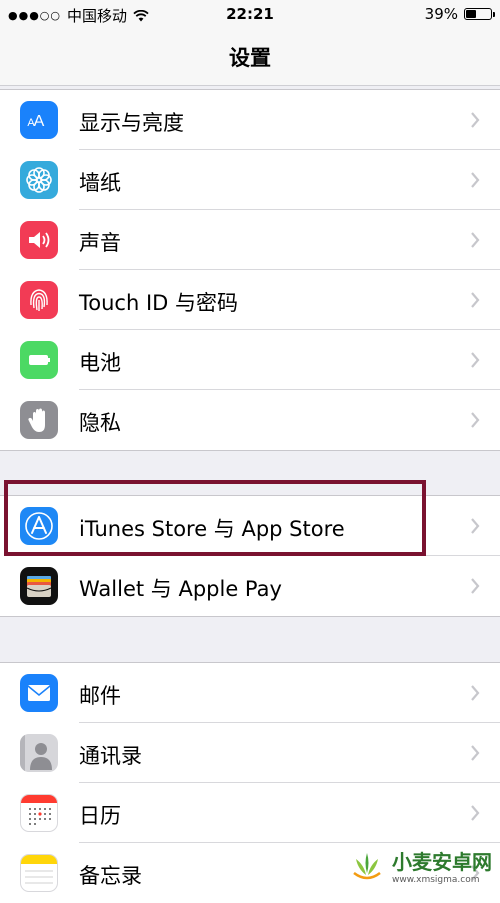 Image resolution: width=500 pixels, height=903 pixels. What do you see at coordinates (436, 880) in the screenshot?
I see `watermark-url: www.xmsigma.com` at bounding box center [436, 880].